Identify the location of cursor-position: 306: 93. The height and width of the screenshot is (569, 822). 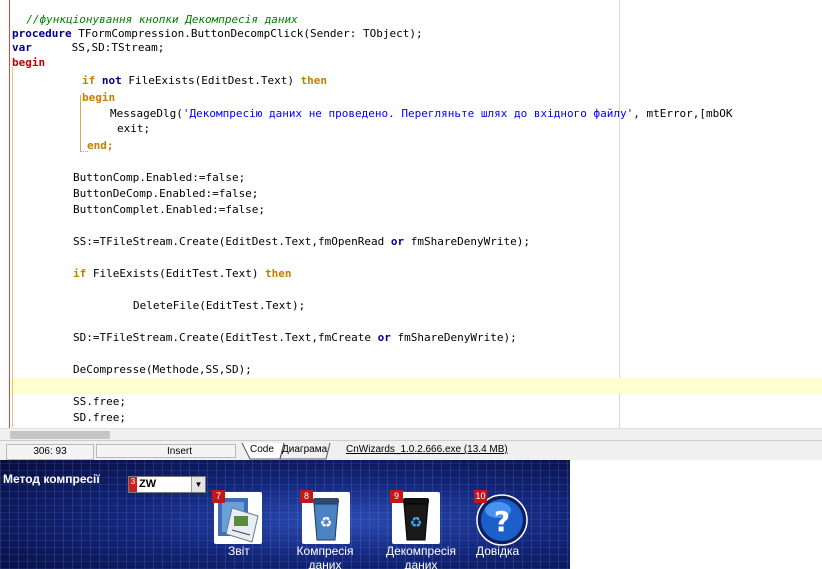
(50, 452).